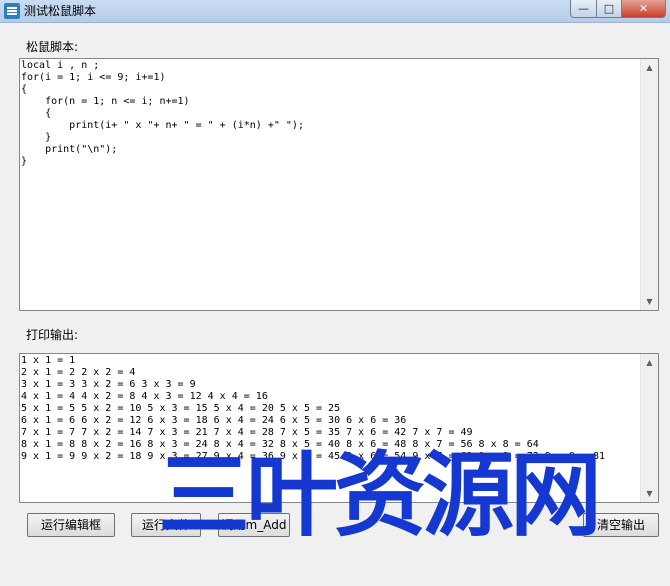 The height and width of the screenshot is (586, 670). Describe the element at coordinates (52, 335) in the screenshot. I see `output-label: 打印输出:` at that location.